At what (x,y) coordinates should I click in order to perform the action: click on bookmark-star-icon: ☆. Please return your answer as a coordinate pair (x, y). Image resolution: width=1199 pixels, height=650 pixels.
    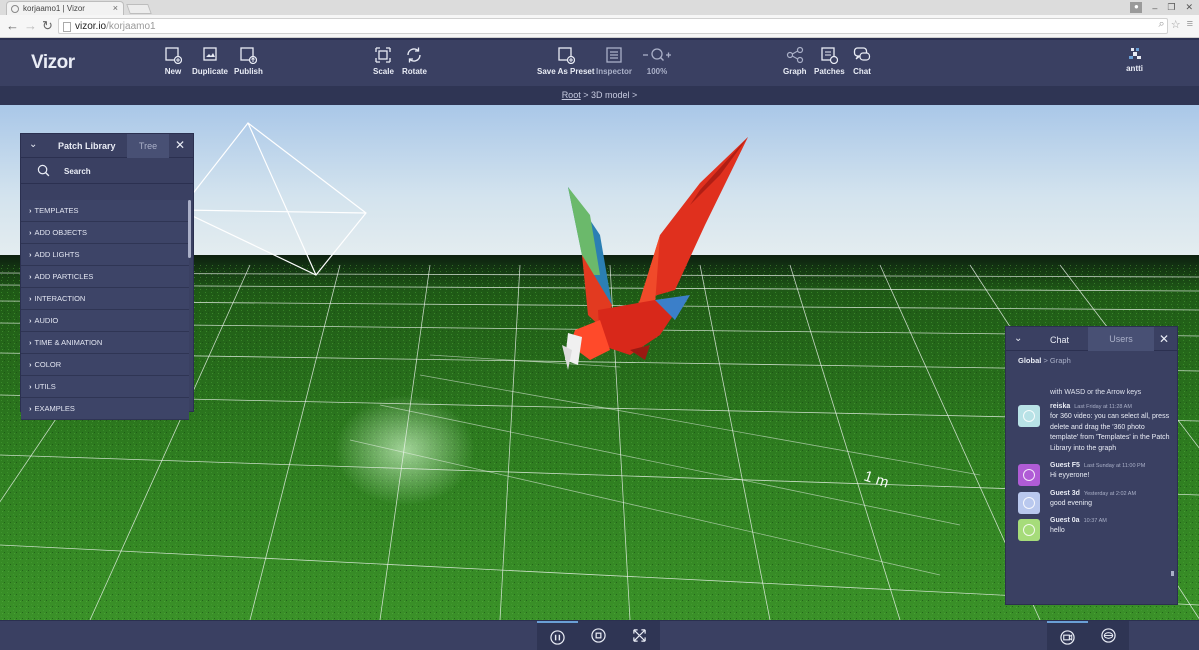
    Looking at the image, I should click on (1176, 24).